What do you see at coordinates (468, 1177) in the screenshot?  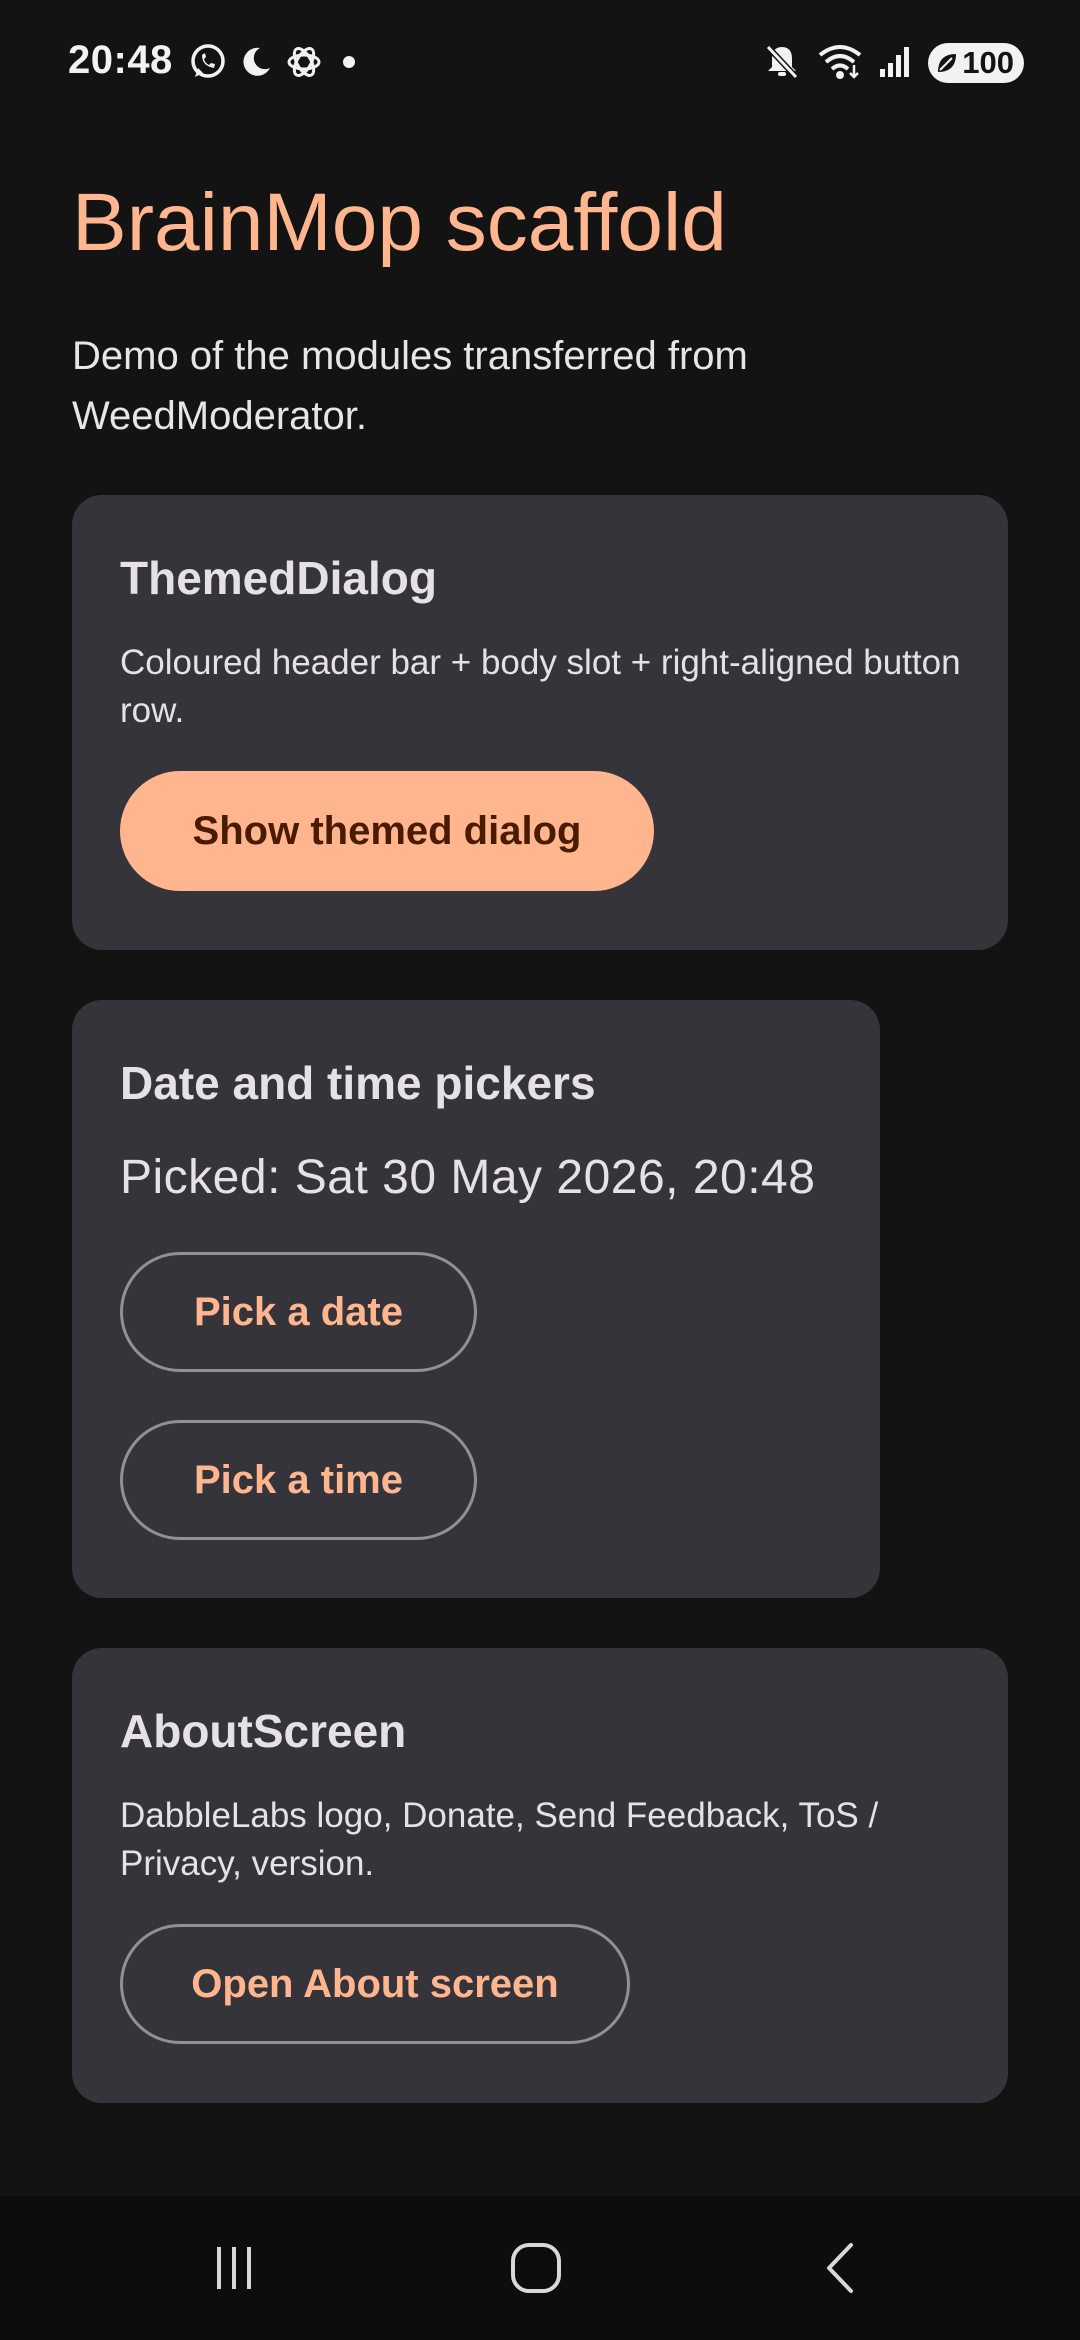 I see `picked-datetime: Picked: Sat 30 May 2026, 20:48` at bounding box center [468, 1177].